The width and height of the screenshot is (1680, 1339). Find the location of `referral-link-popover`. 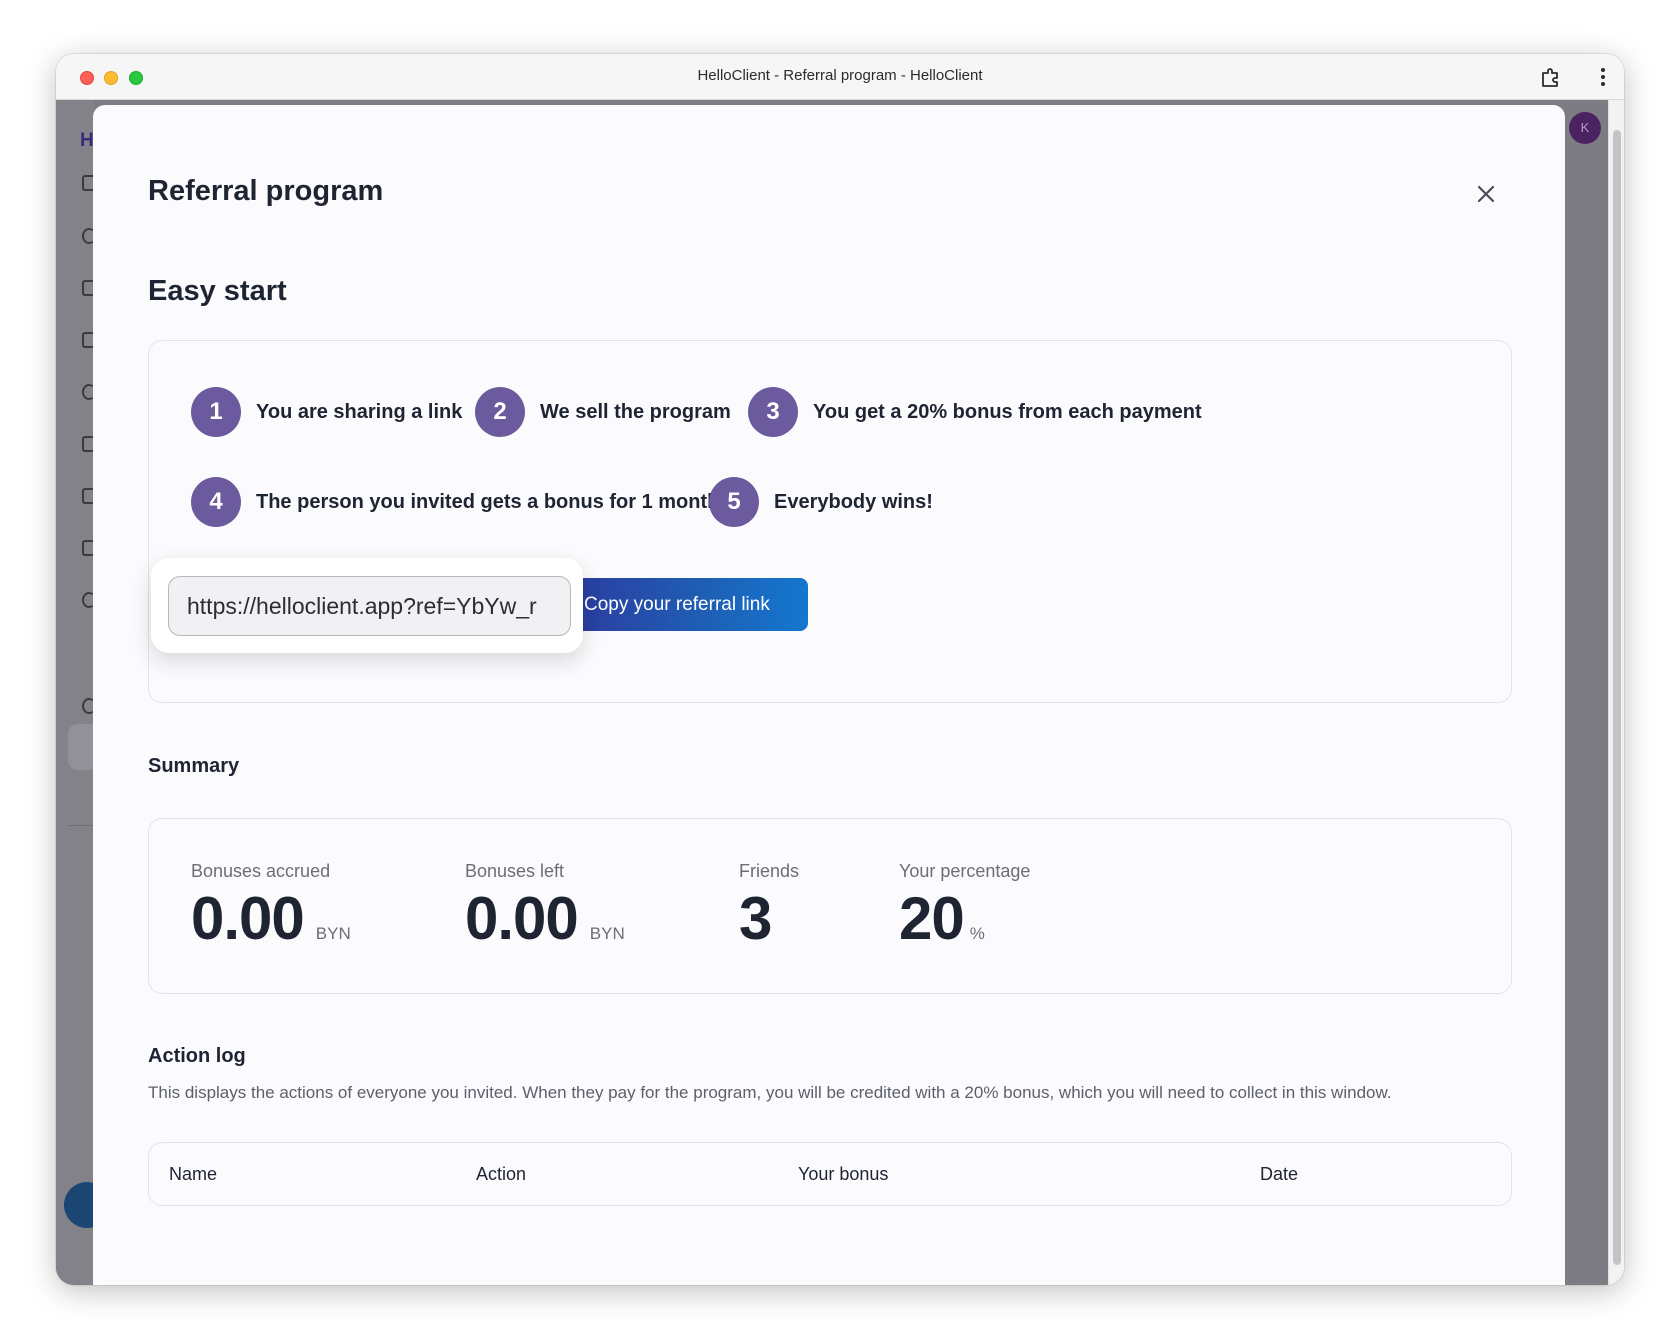

referral-link-popover is located at coordinates (367, 605).